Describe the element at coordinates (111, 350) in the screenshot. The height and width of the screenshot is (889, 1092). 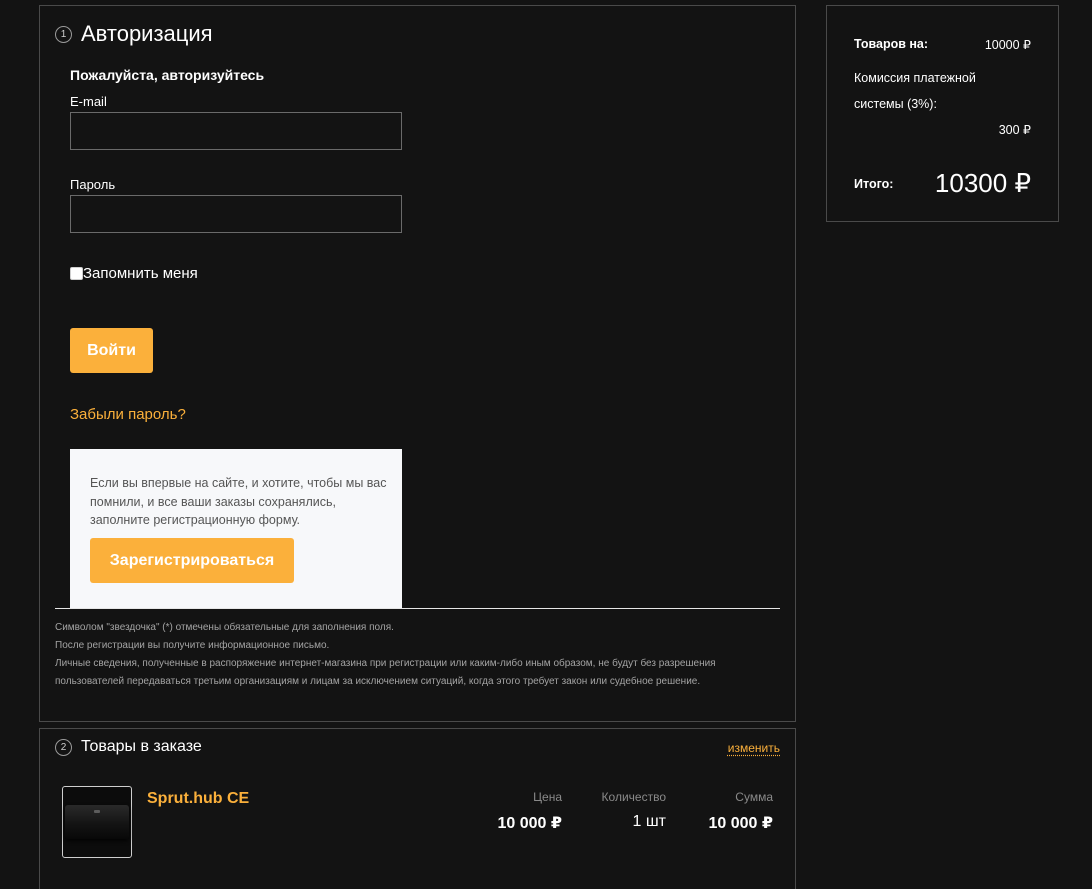
I see `login-button: Войти` at that location.